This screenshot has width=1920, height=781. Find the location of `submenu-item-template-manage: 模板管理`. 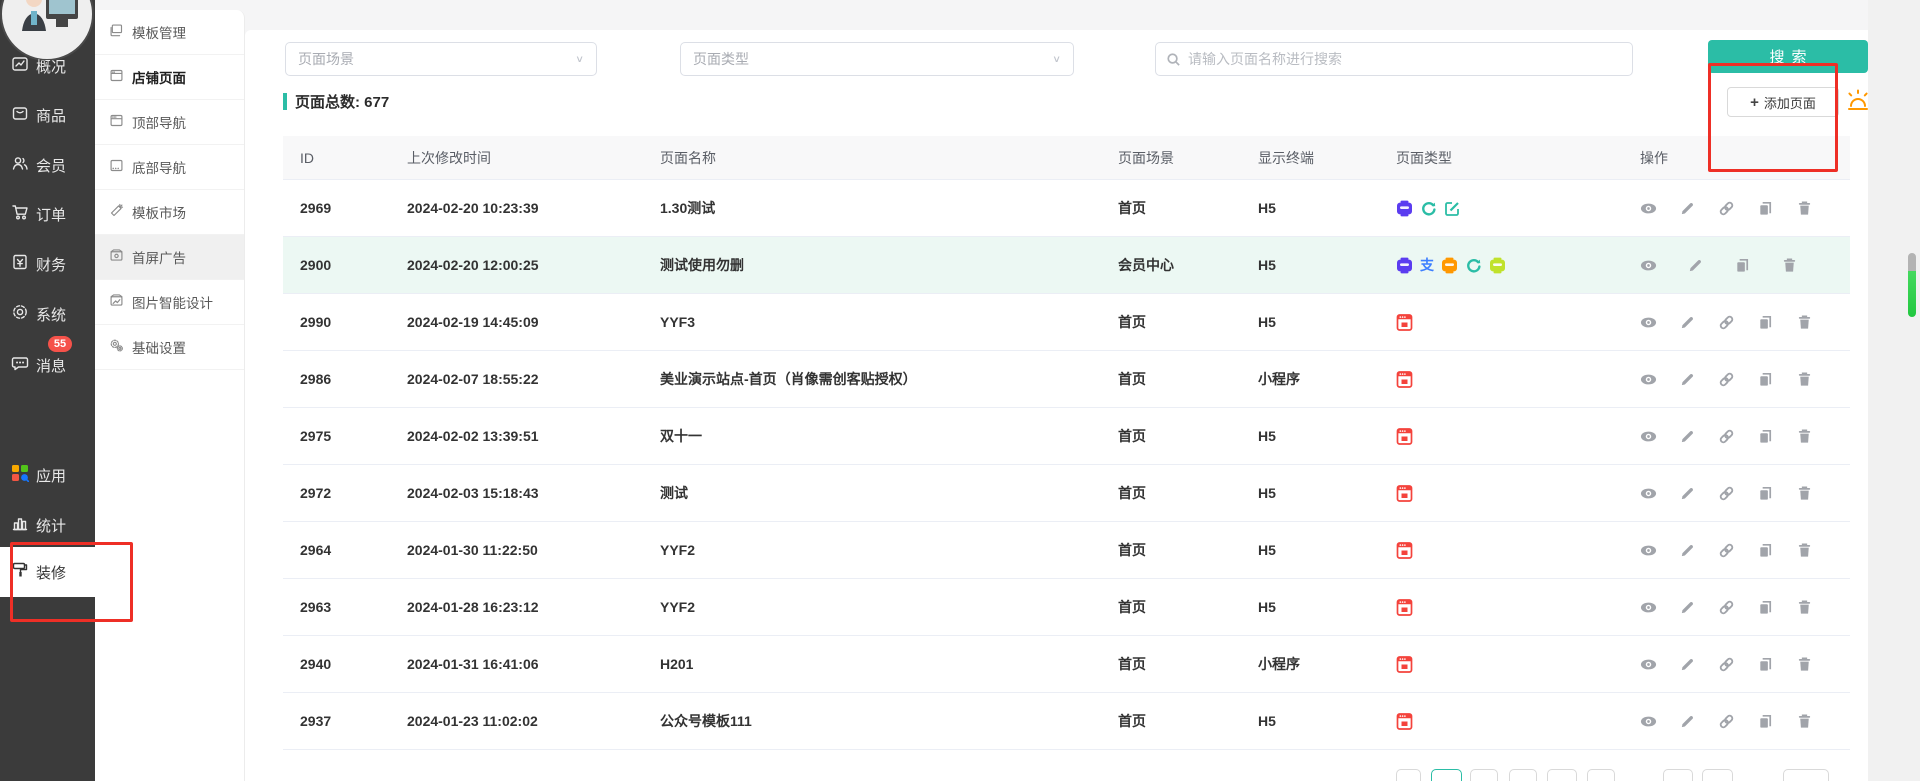

submenu-item-template-manage: 模板管理 is located at coordinates (169, 32).